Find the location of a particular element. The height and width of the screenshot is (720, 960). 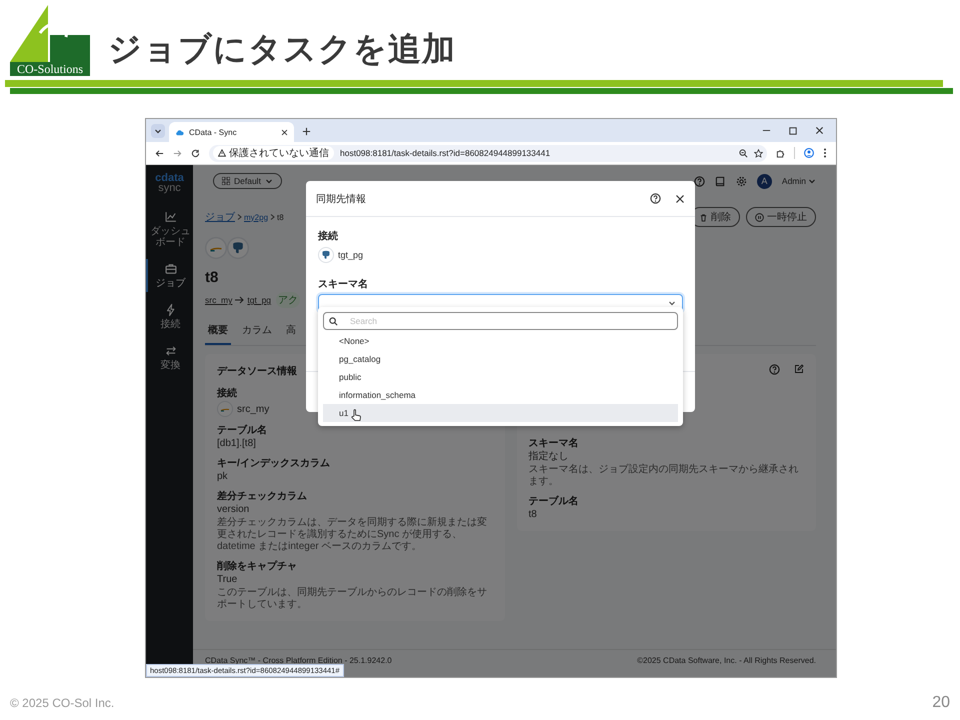

dropdown-option: u1 is located at coordinates (500, 413).